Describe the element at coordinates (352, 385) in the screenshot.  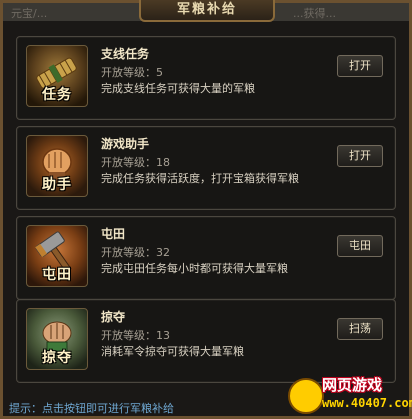
I see `watermark-title: 网页游戏` at that location.